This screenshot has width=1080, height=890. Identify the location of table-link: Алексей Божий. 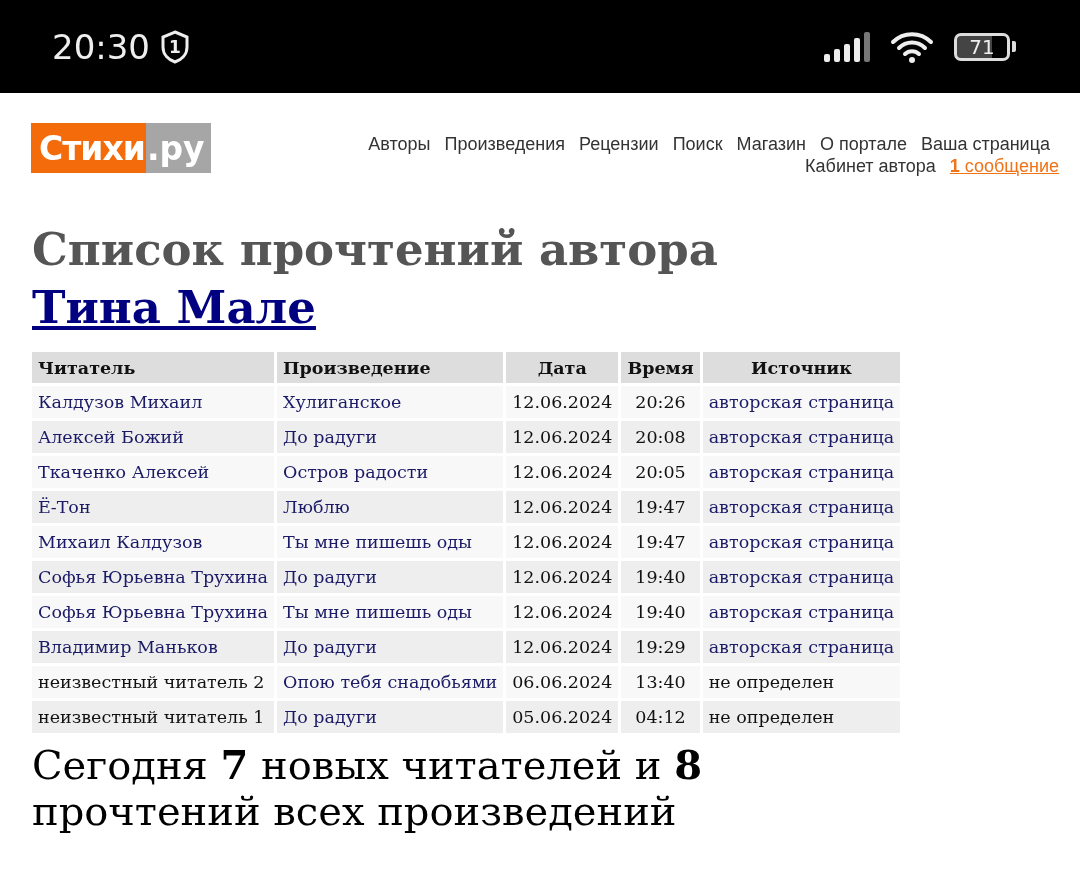
(153, 437).